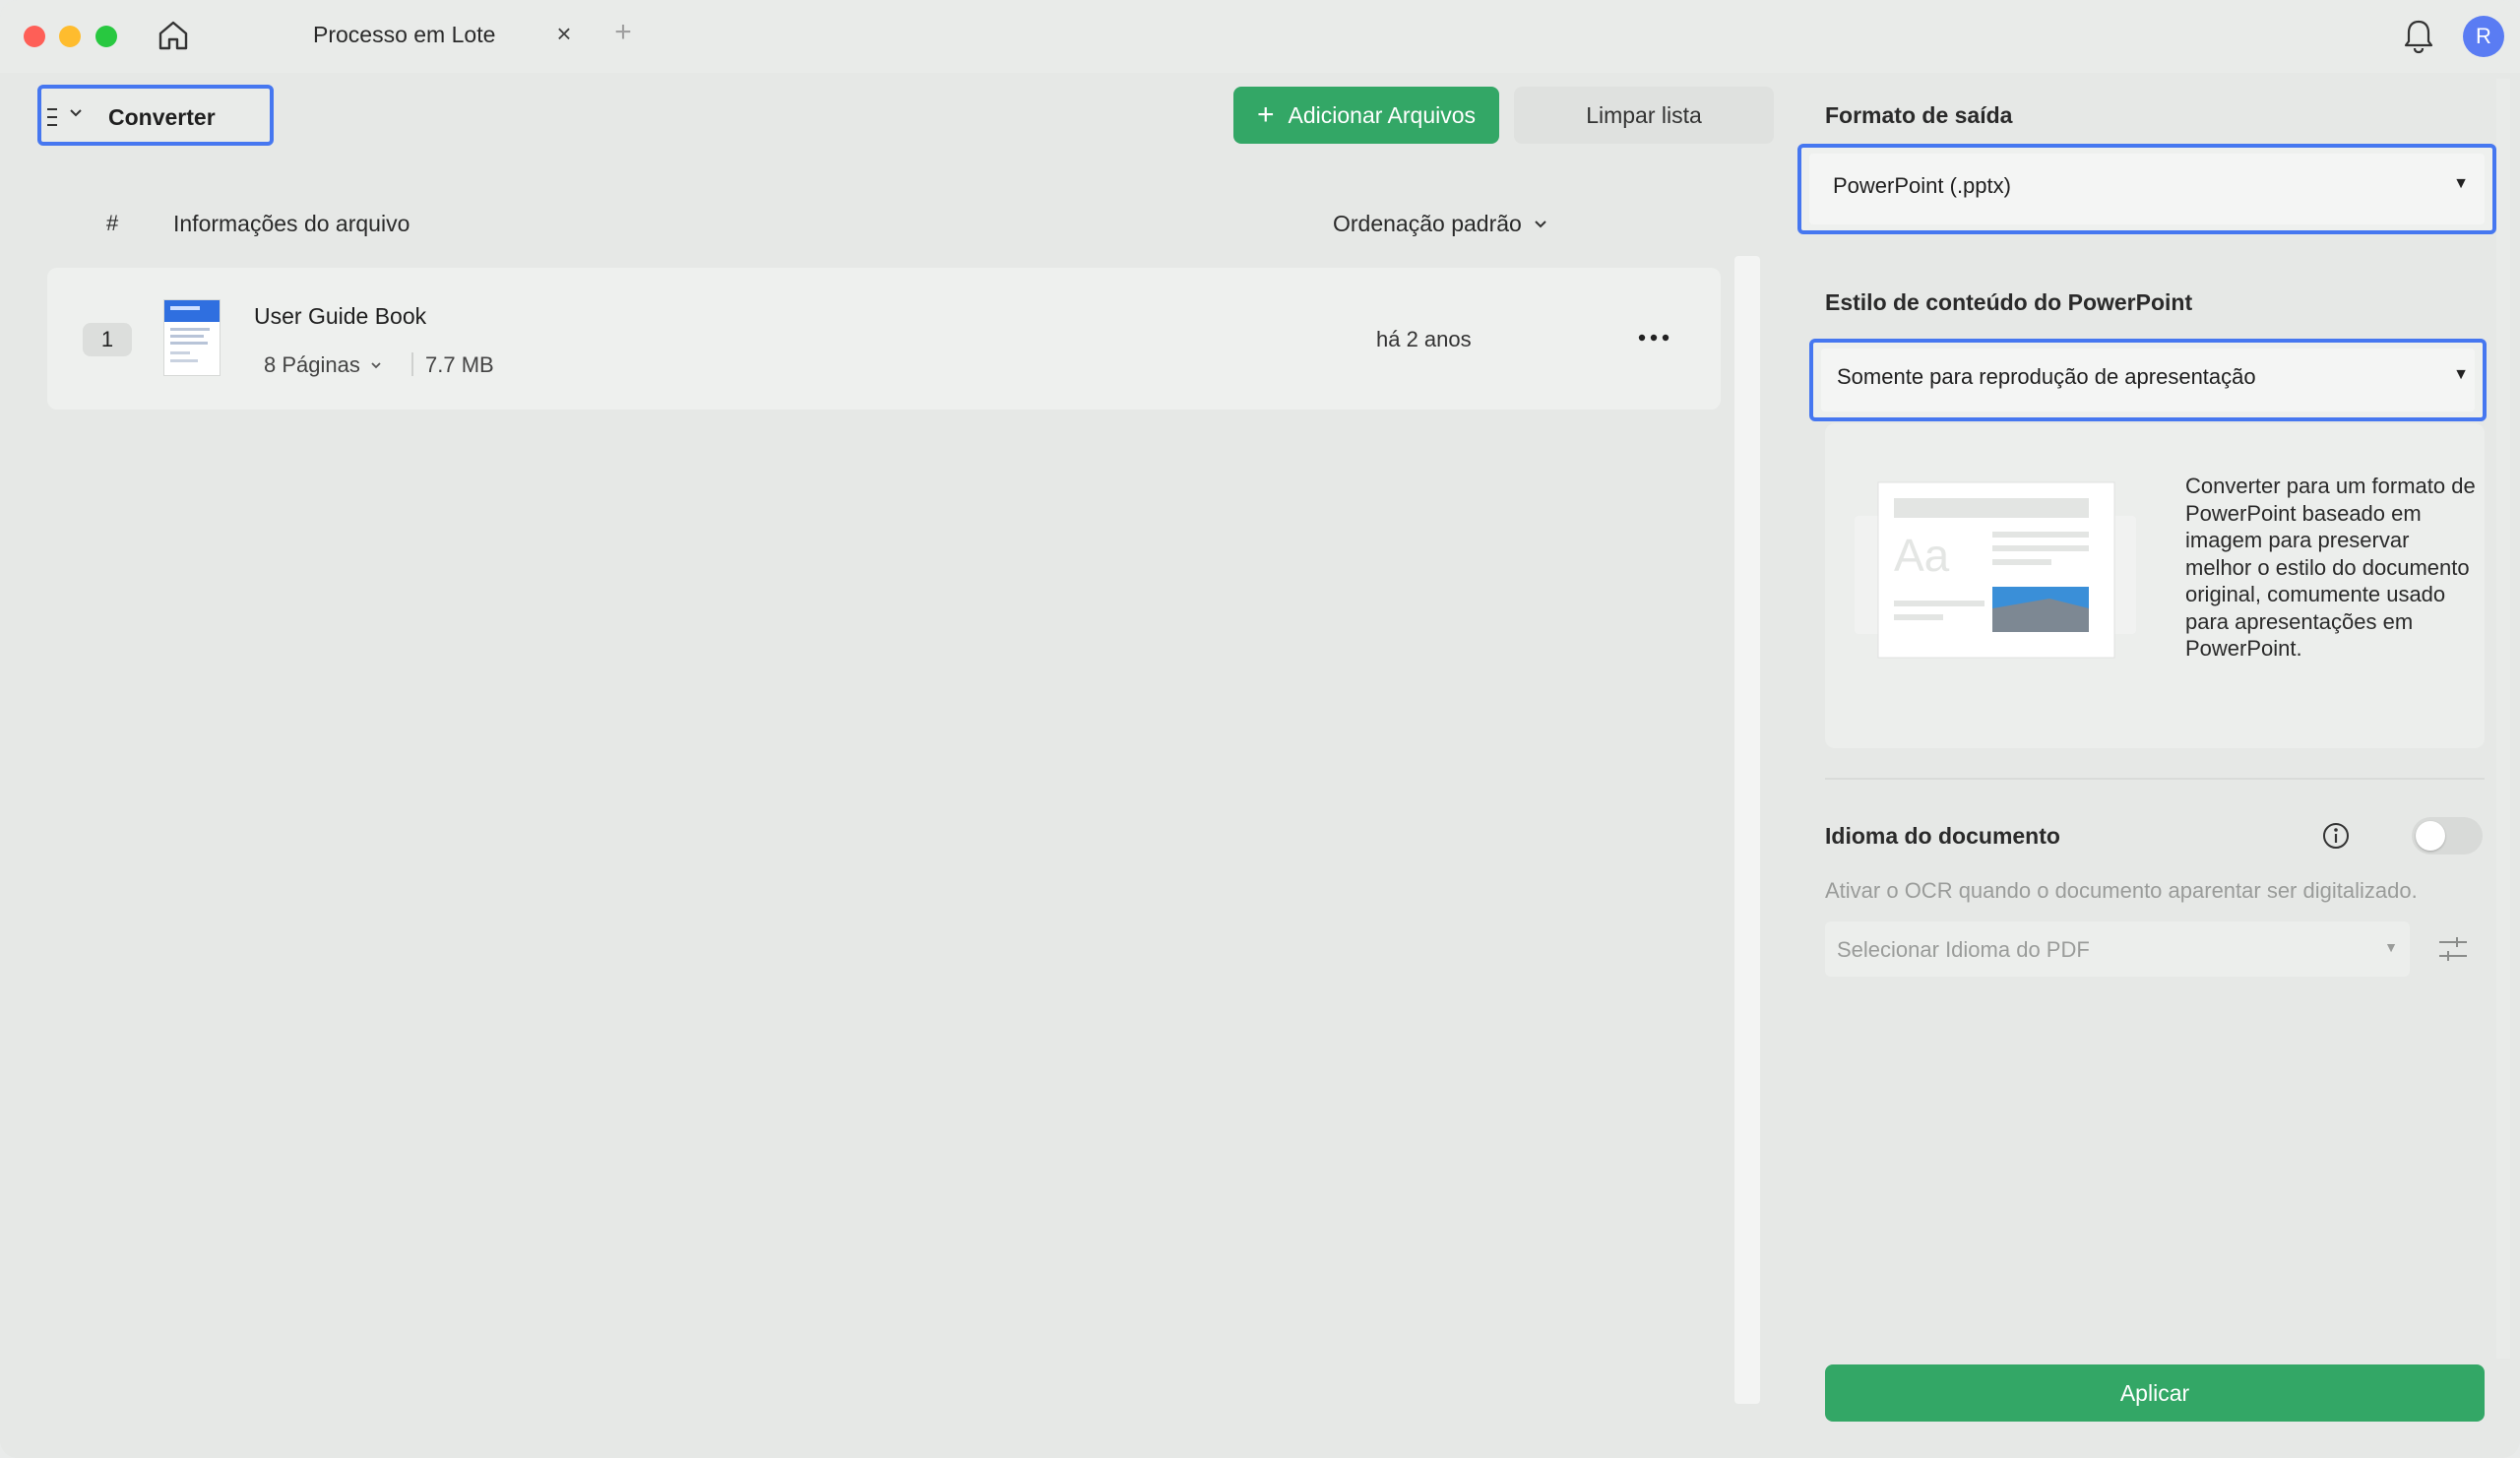 This screenshot has width=2520, height=1458. What do you see at coordinates (1942, 836) in the screenshot?
I see `document-language-title: Idioma do documento` at bounding box center [1942, 836].